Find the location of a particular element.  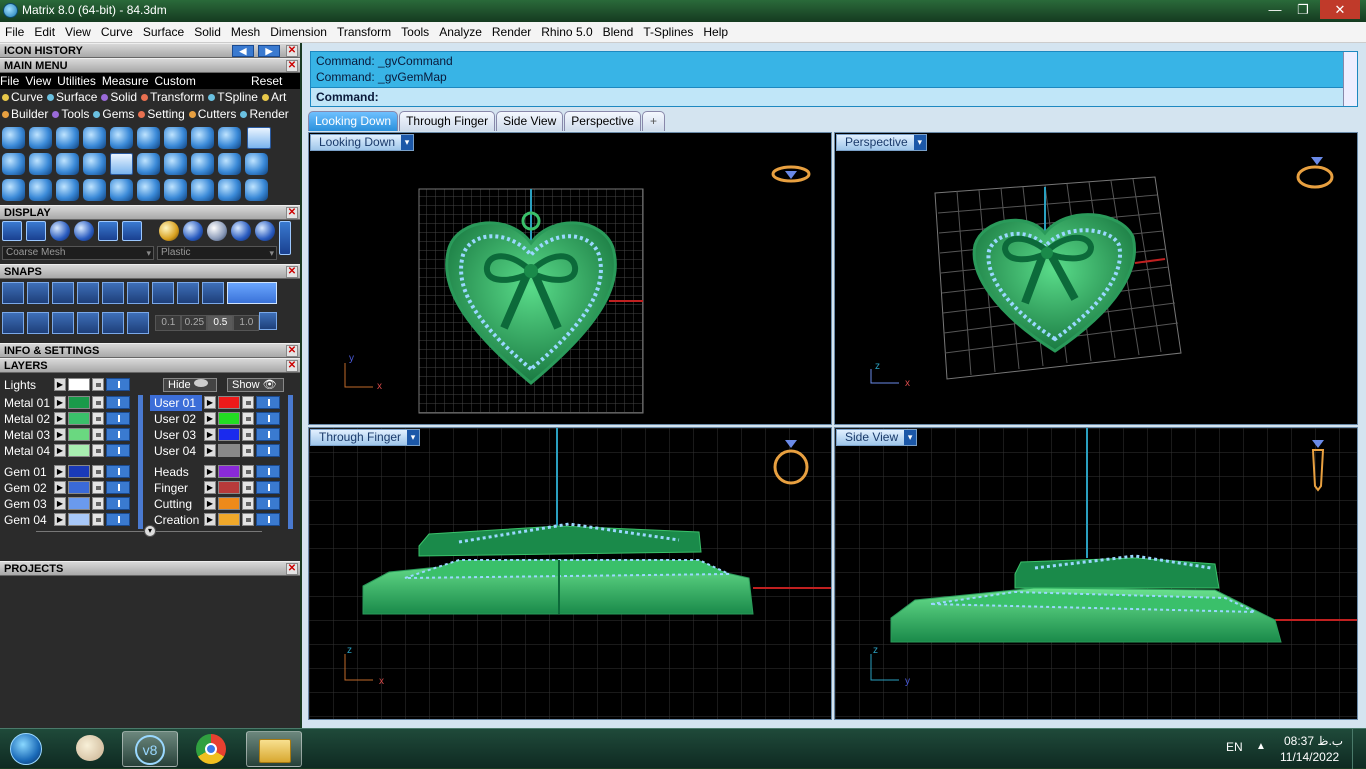

grid-icon is located at coordinates (13, 323).